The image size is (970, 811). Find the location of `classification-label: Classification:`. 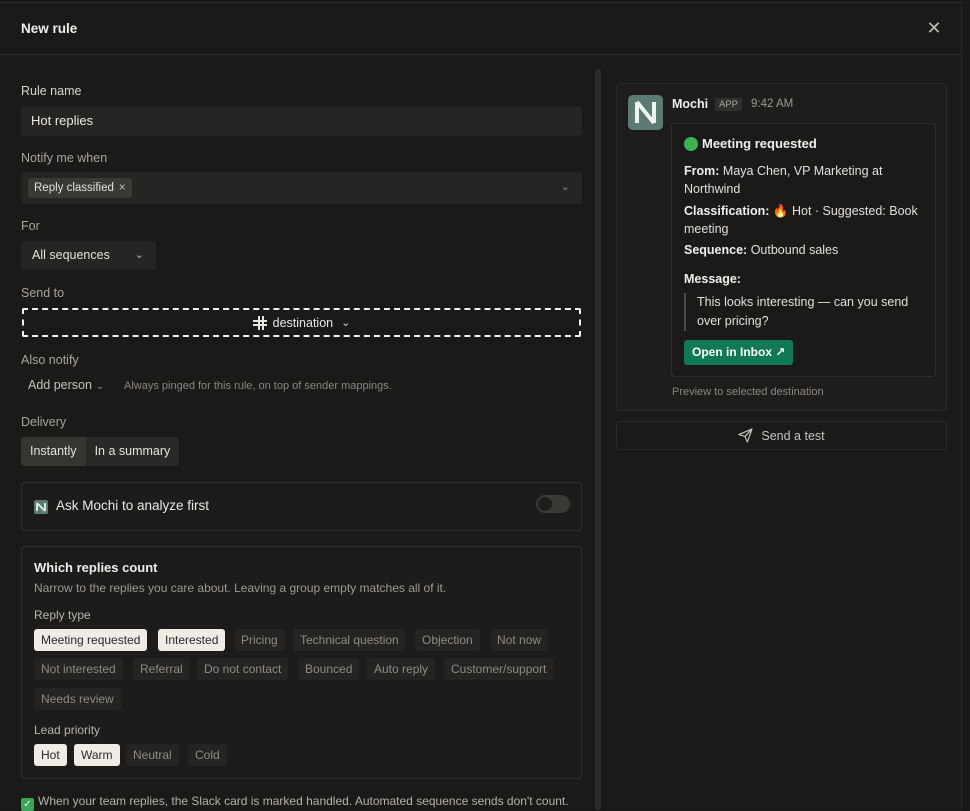

classification-label: Classification: is located at coordinates (727, 211).